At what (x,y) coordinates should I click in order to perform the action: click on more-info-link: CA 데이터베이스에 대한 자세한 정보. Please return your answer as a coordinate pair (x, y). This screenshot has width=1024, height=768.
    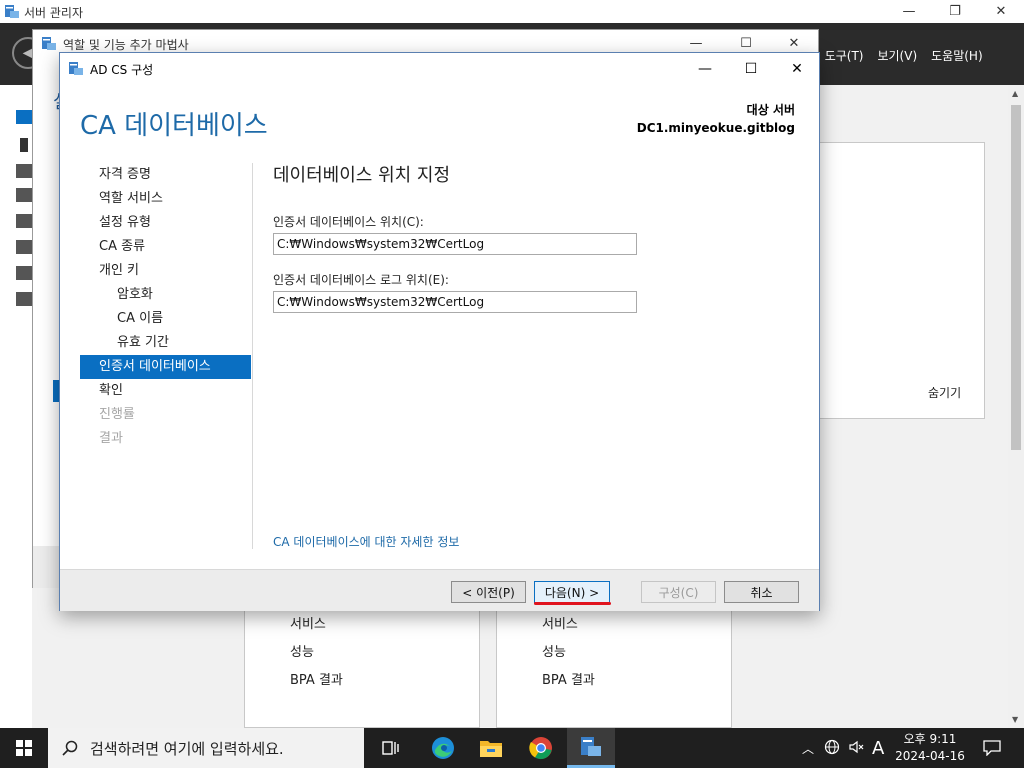
    Looking at the image, I should click on (366, 541).